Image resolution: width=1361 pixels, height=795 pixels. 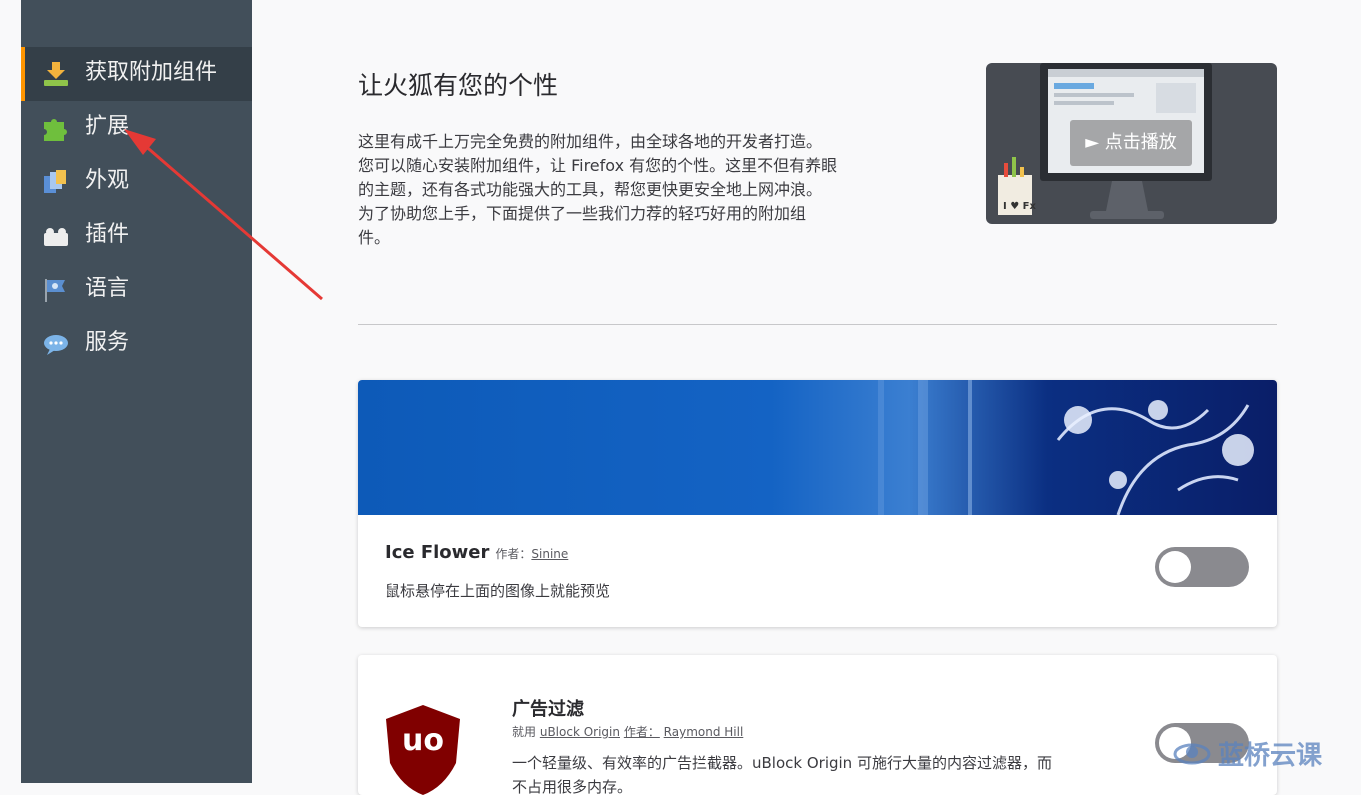 What do you see at coordinates (437, 552) in the screenshot?
I see `addon-name: Ice Flower` at bounding box center [437, 552].